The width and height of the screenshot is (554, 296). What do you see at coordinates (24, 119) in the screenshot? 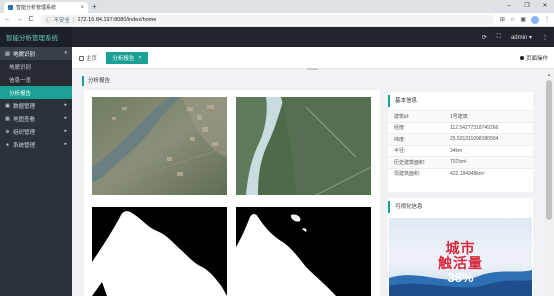
I see `sidebar-group-label: 地图查看` at bounding box center [24, 119].